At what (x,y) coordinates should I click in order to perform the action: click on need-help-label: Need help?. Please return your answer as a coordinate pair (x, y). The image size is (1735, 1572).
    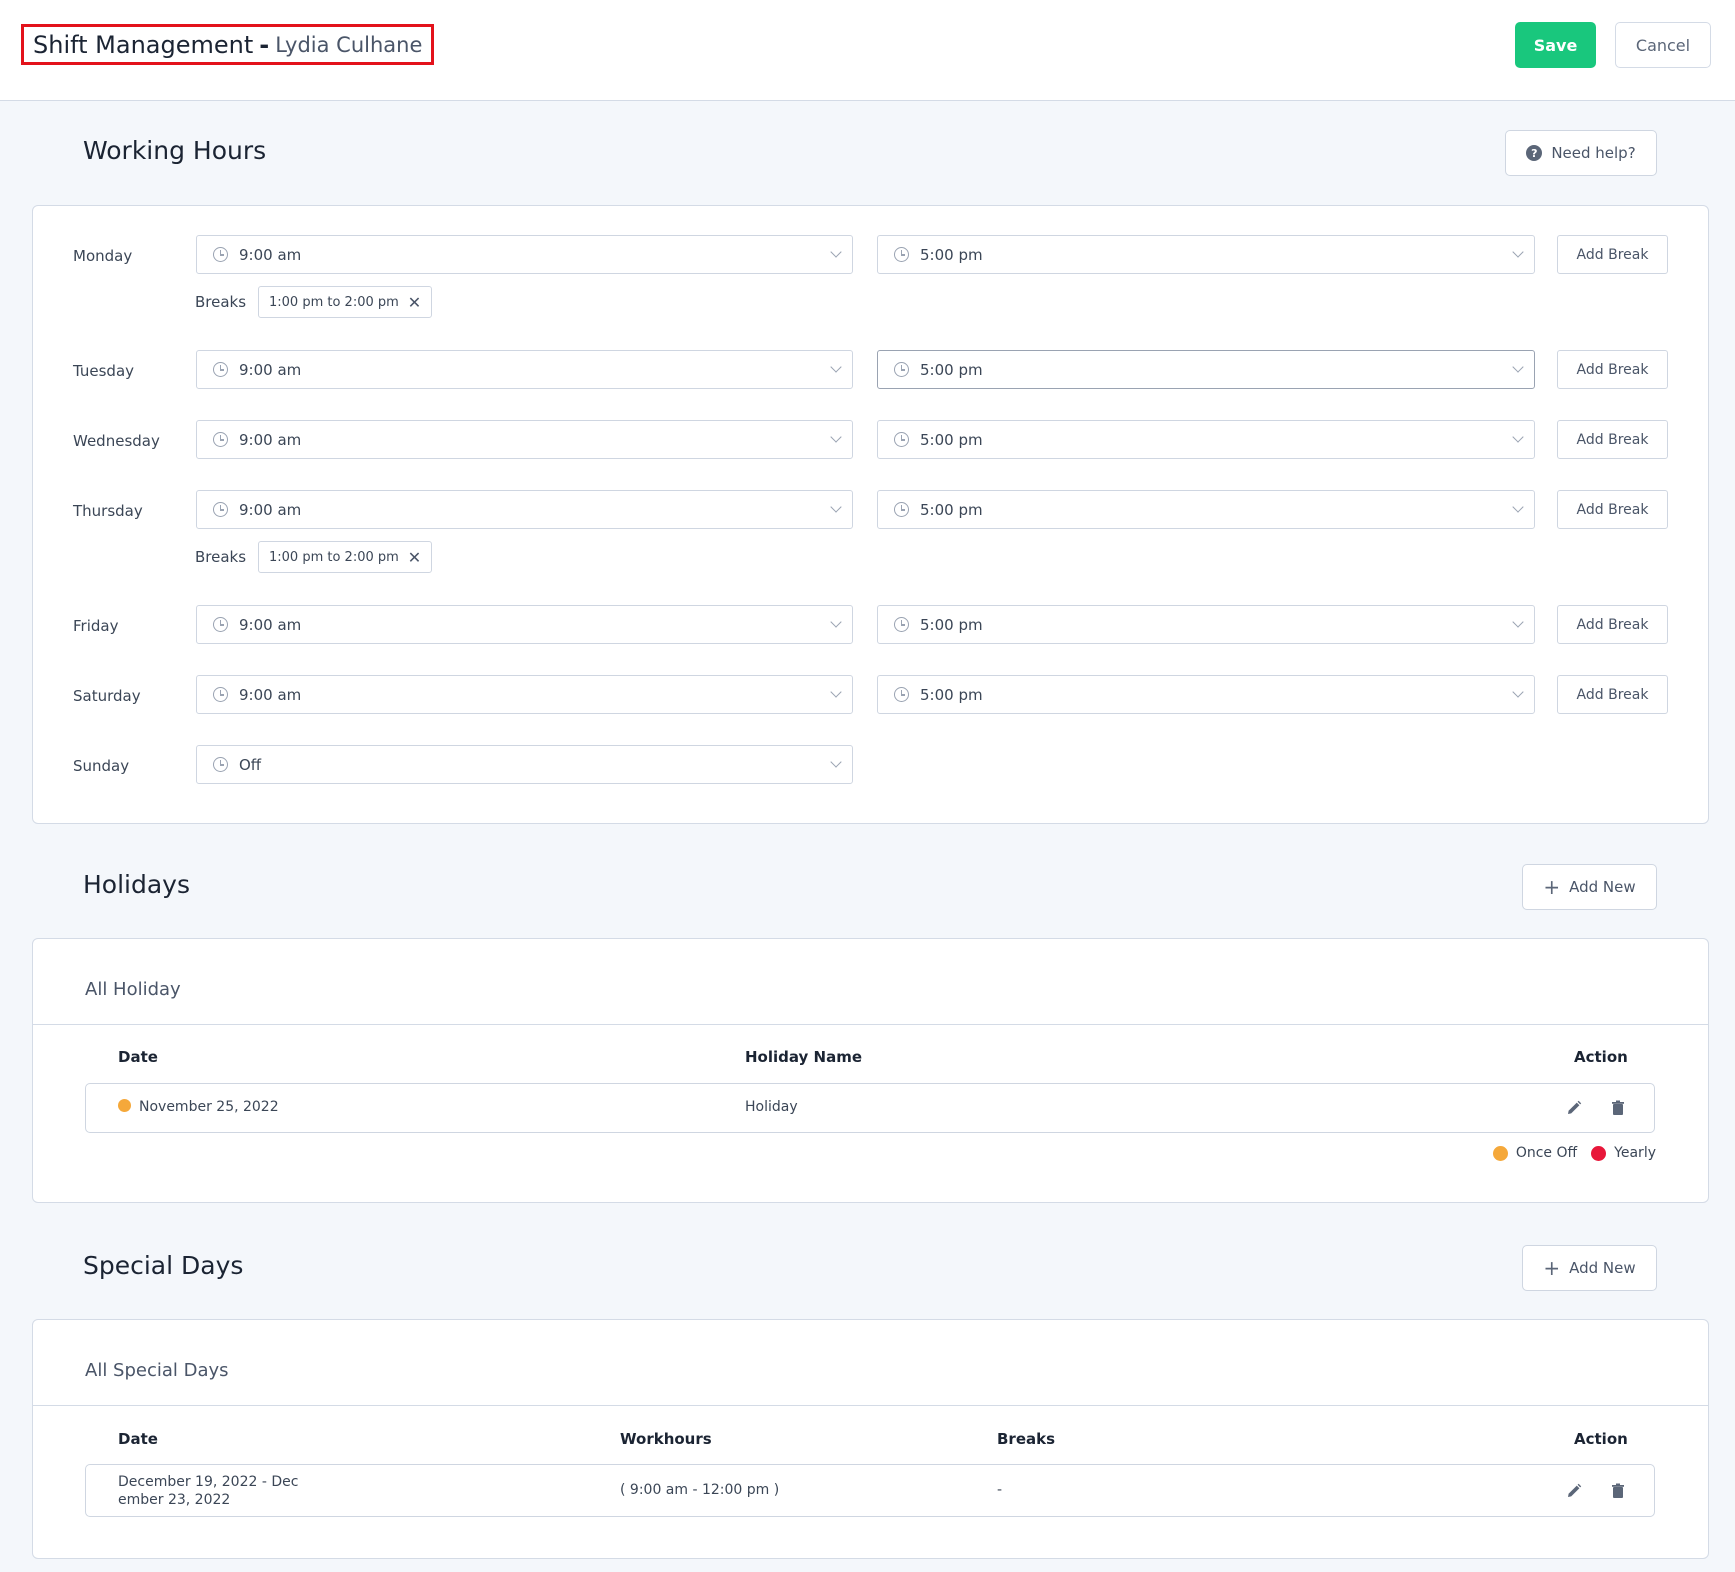
    Looking at the image, I should click on (1593, 153).